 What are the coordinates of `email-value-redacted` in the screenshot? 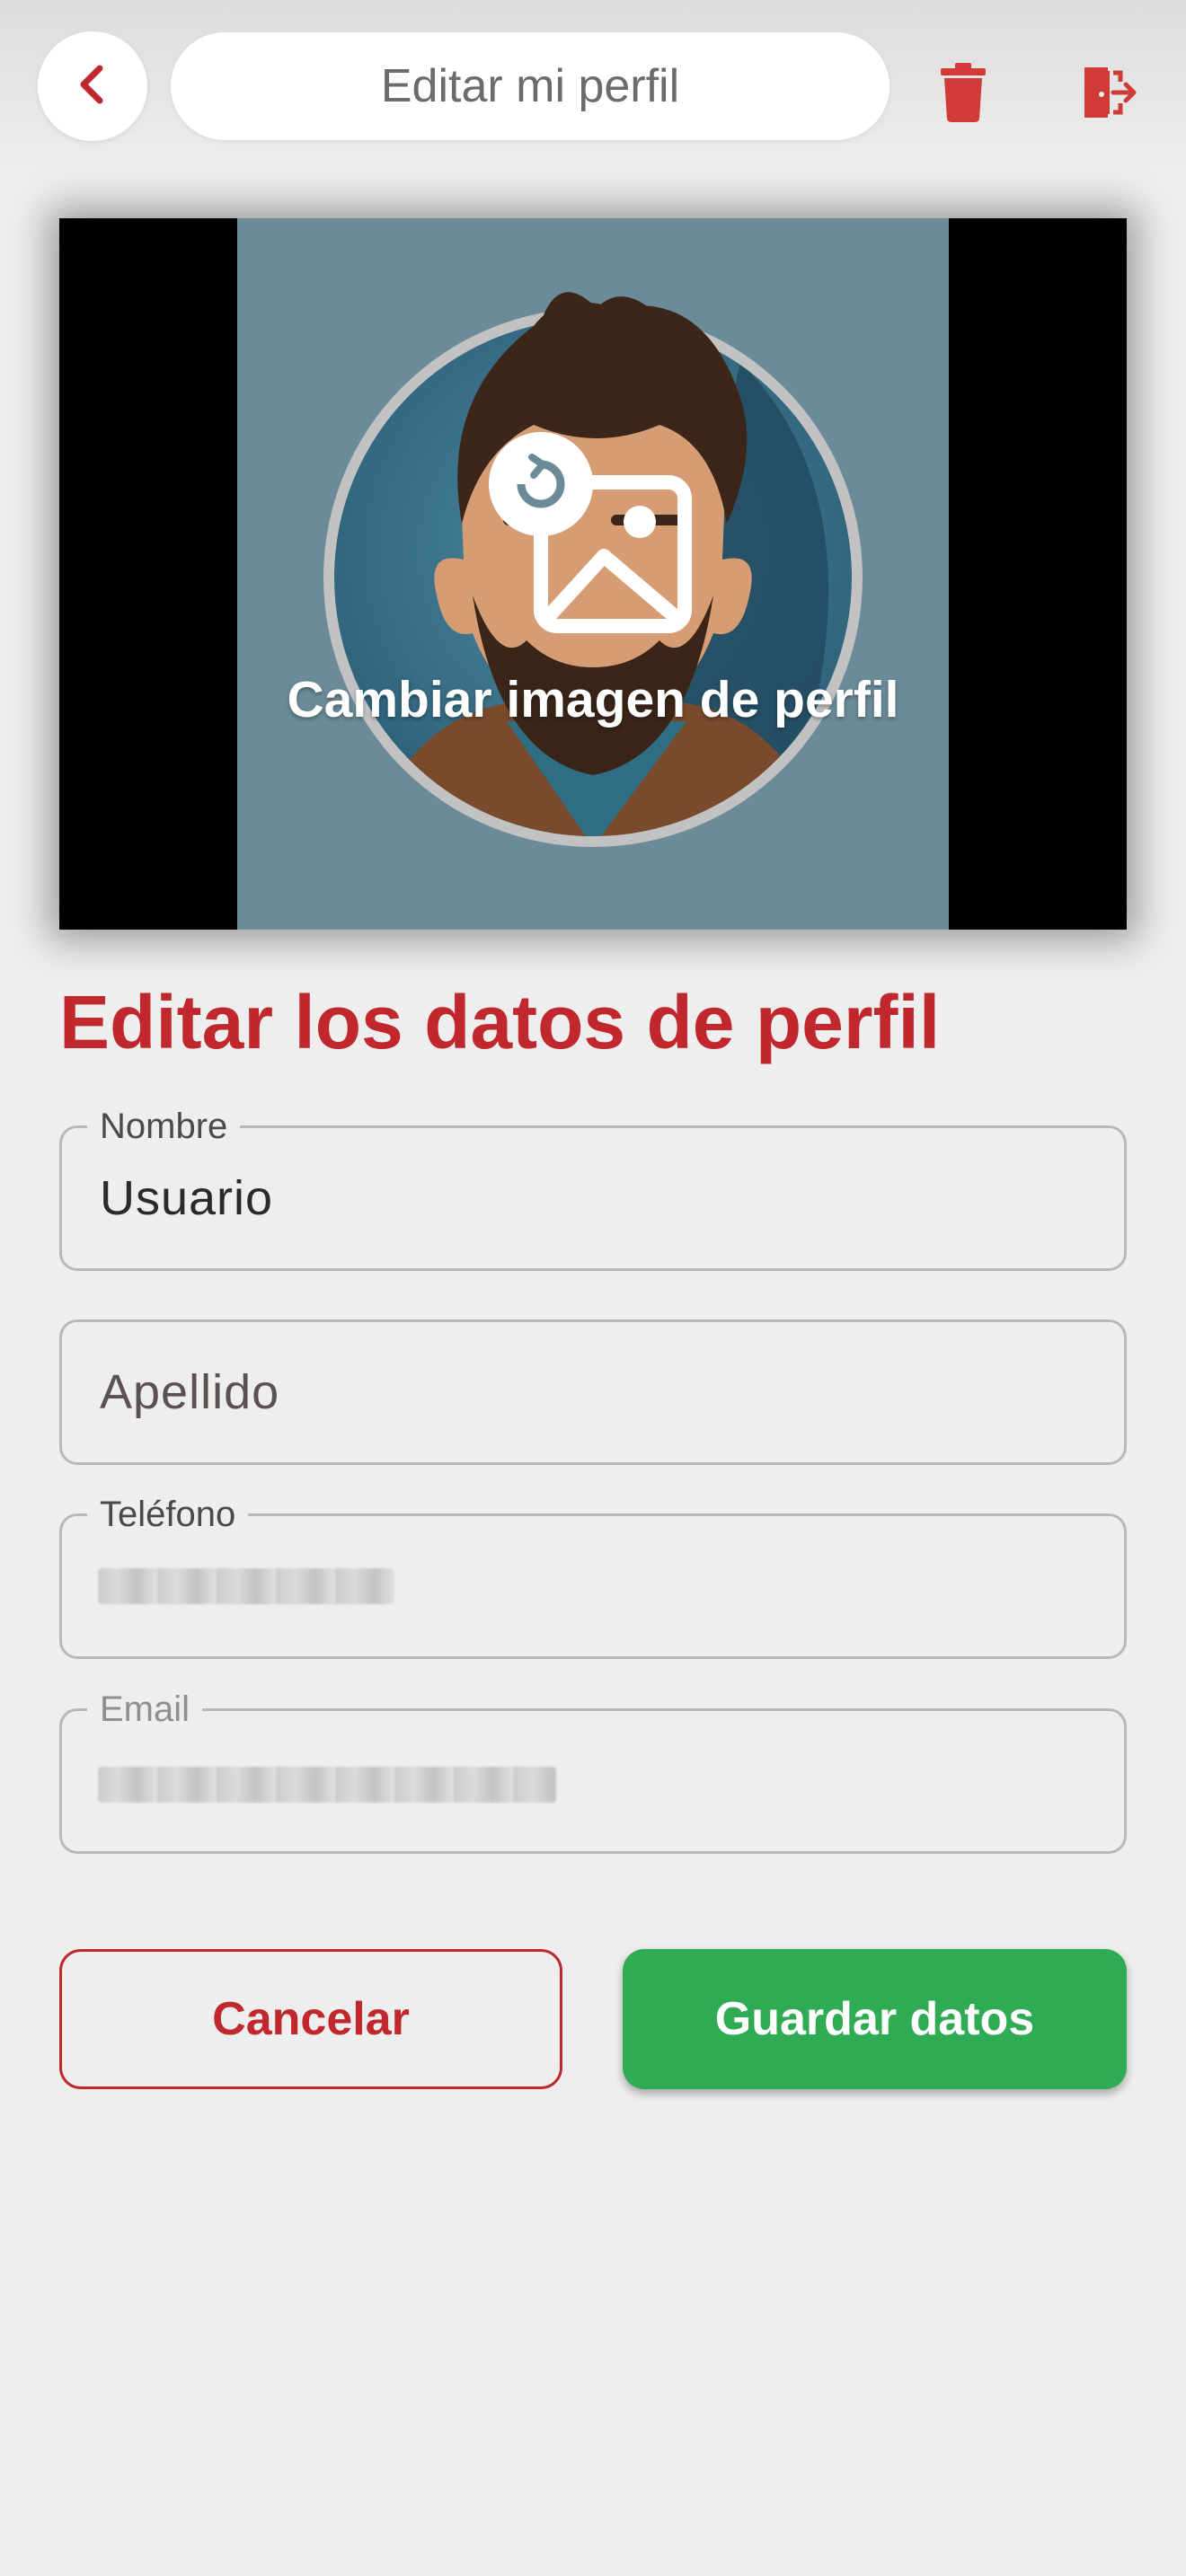 It's located at (327, 1785).